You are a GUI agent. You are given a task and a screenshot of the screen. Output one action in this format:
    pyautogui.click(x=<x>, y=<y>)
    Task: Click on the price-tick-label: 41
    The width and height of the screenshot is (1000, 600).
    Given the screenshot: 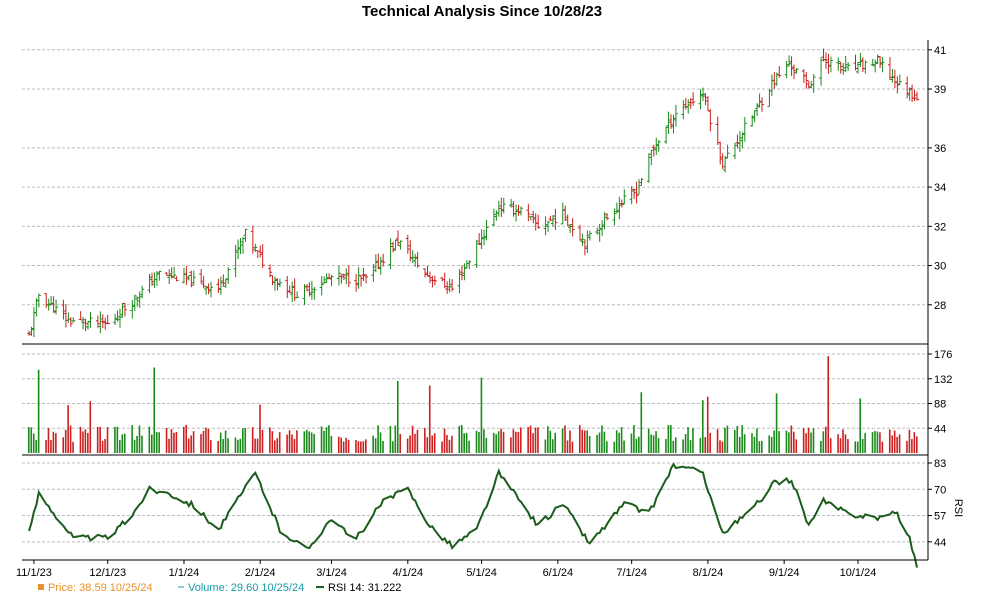 What is the action you would take?
    pyautogui.click(x=940, y=51)
    